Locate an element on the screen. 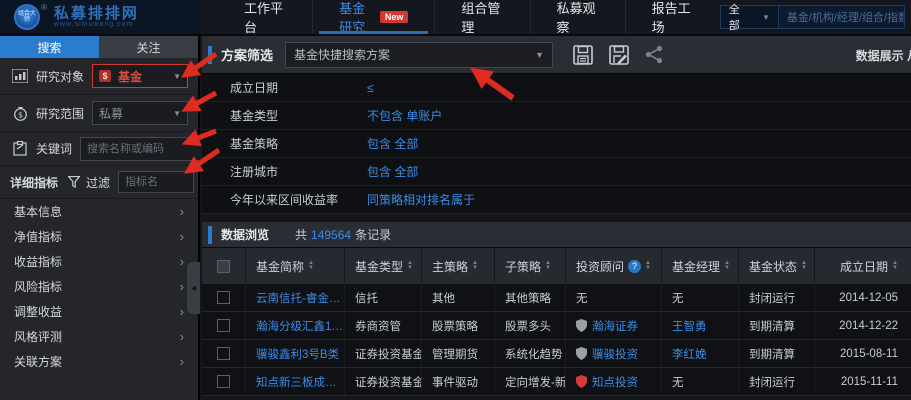 The image size is (911, 400). top-nav: 工作平台 基金研究 New 组合管理 私募观察 报告工场 is located at coordinates (469, 17).